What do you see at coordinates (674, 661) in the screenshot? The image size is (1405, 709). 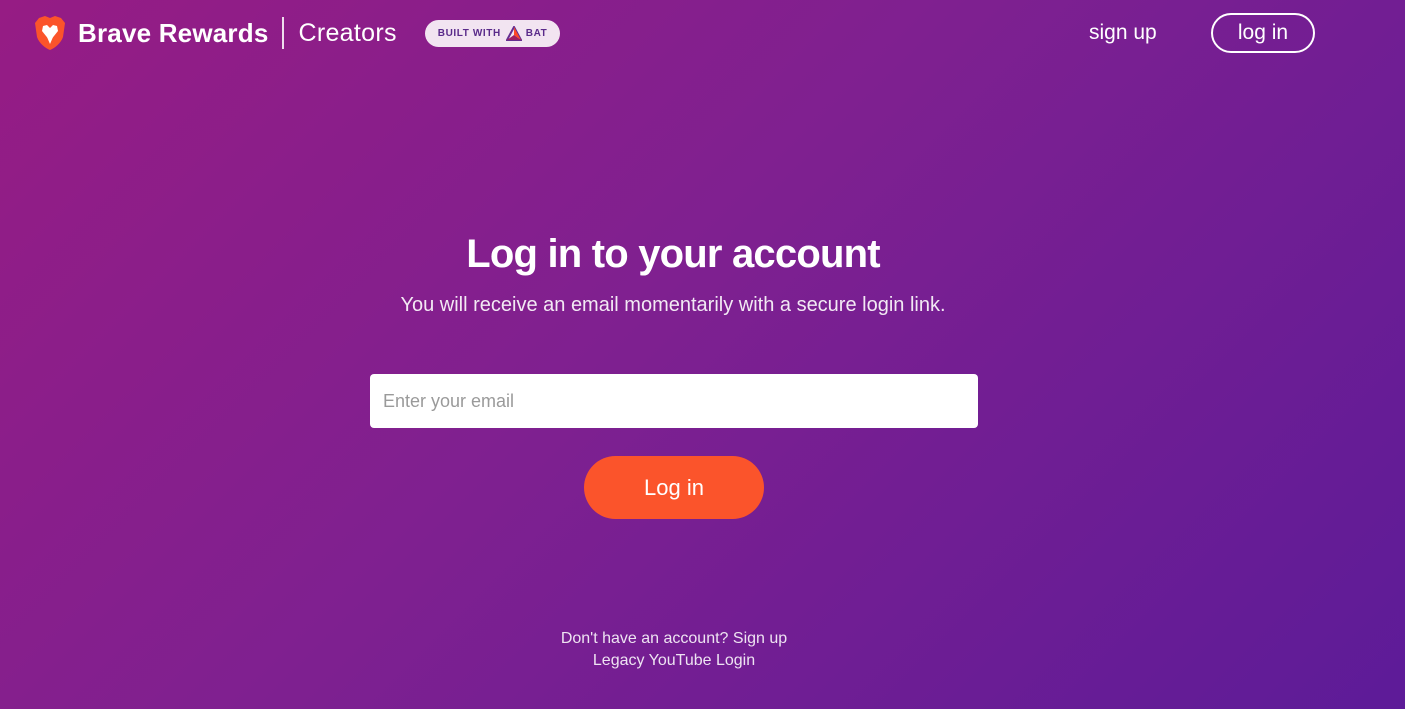 I see `legacy-youtube-login-link: Legacy YouTube Login` at bounding box center [674, 661].